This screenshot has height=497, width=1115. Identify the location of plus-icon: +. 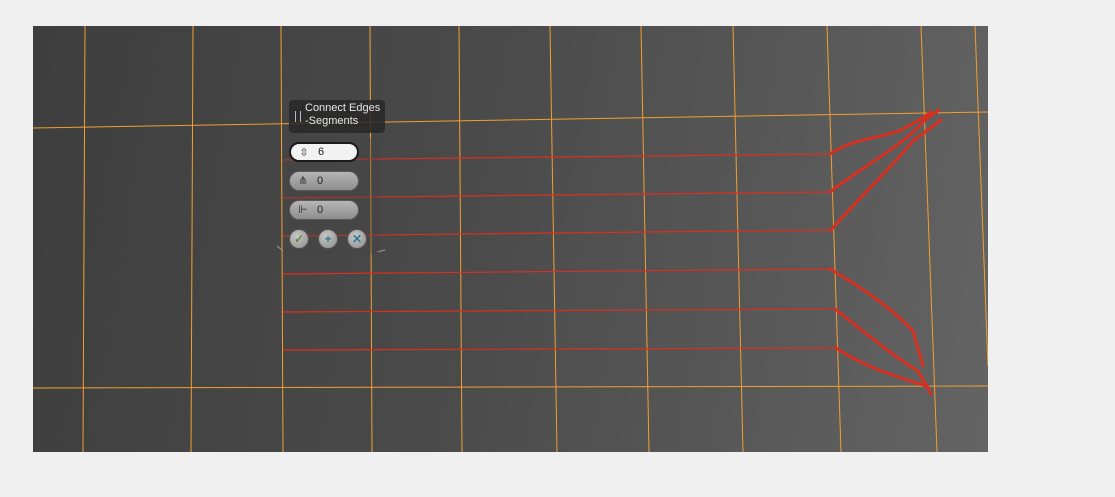
(328, 239).